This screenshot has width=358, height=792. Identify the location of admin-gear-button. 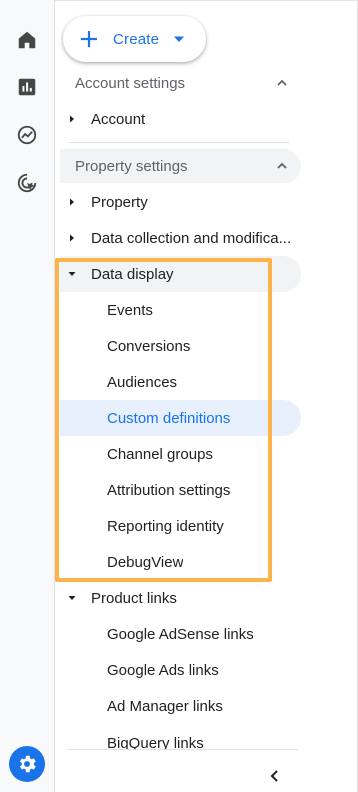
(27, 764).